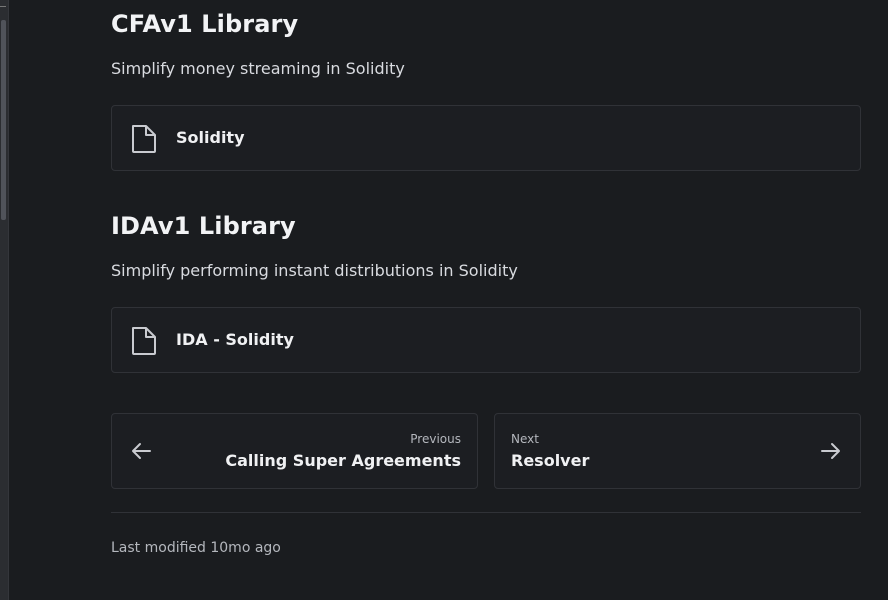  Describe the element at coordinates (3, 8) in the screenshot. I see `scrollbar-up-arrow` at that location.